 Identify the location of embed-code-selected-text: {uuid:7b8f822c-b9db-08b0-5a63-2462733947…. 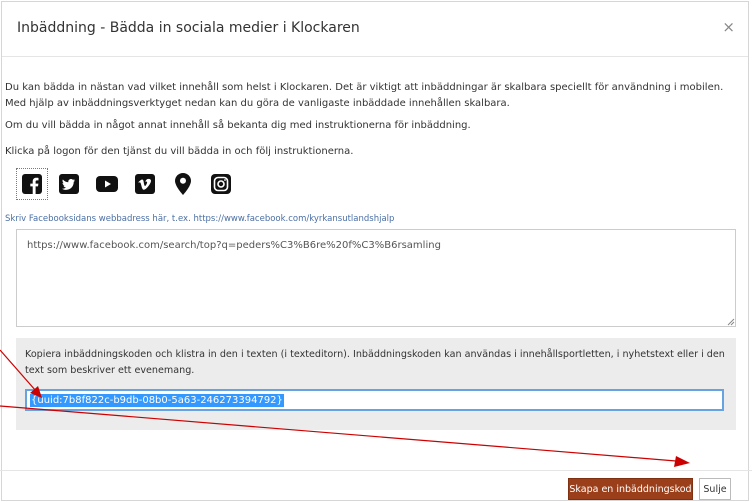
(157, 400).